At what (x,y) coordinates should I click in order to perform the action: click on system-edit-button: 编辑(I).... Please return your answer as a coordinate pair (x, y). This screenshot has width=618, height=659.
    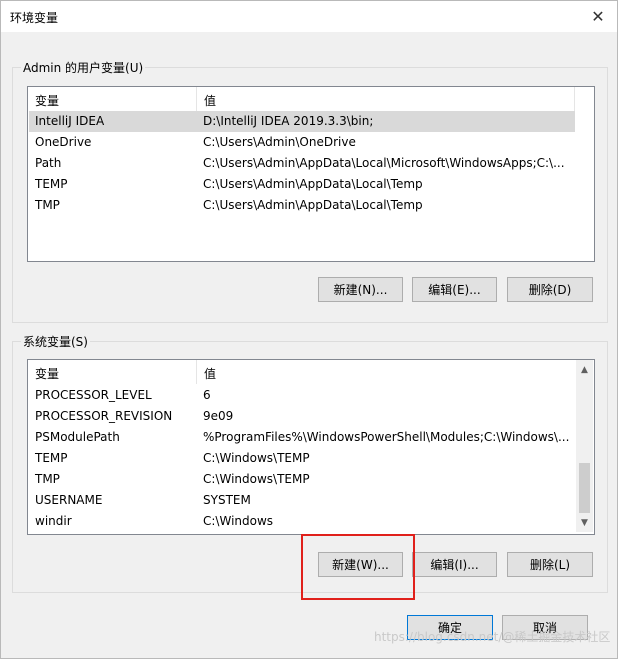
    Looking at the image, I should click on (454, 564).